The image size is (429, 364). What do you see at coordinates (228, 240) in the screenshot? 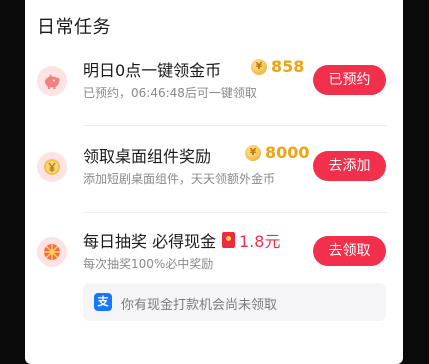
I see `red-envelope-icon` at bounding box center [228, 240].